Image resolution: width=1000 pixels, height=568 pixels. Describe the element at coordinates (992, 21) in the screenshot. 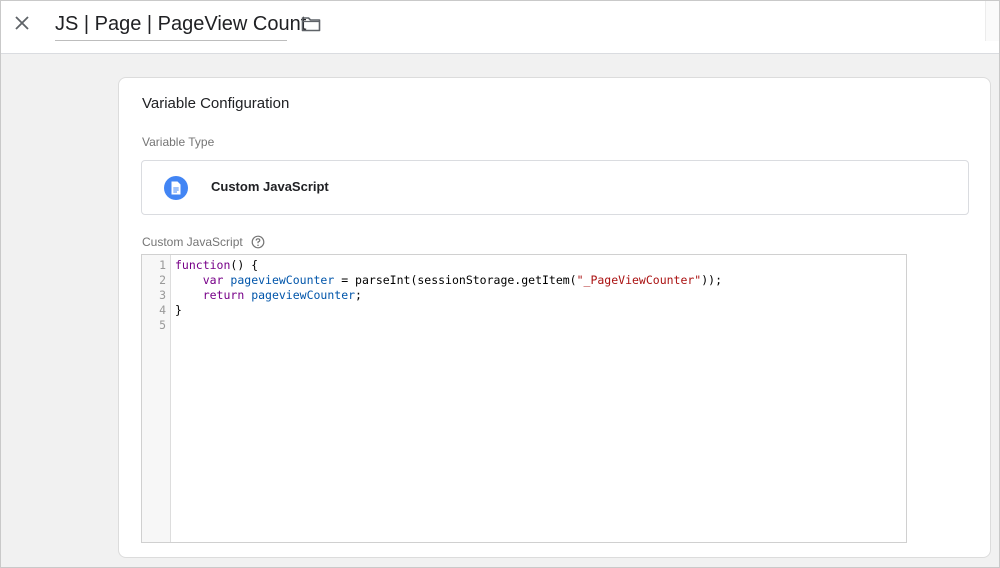

I see `topbar-edge` at that location.